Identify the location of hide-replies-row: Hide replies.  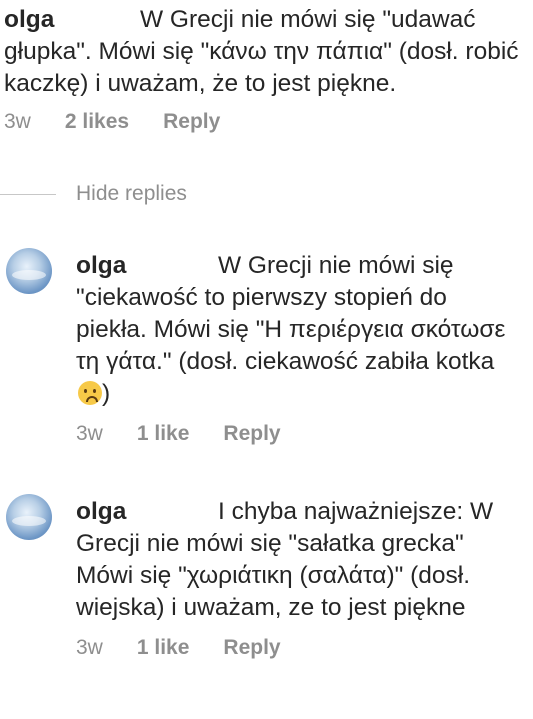
(93, 194).